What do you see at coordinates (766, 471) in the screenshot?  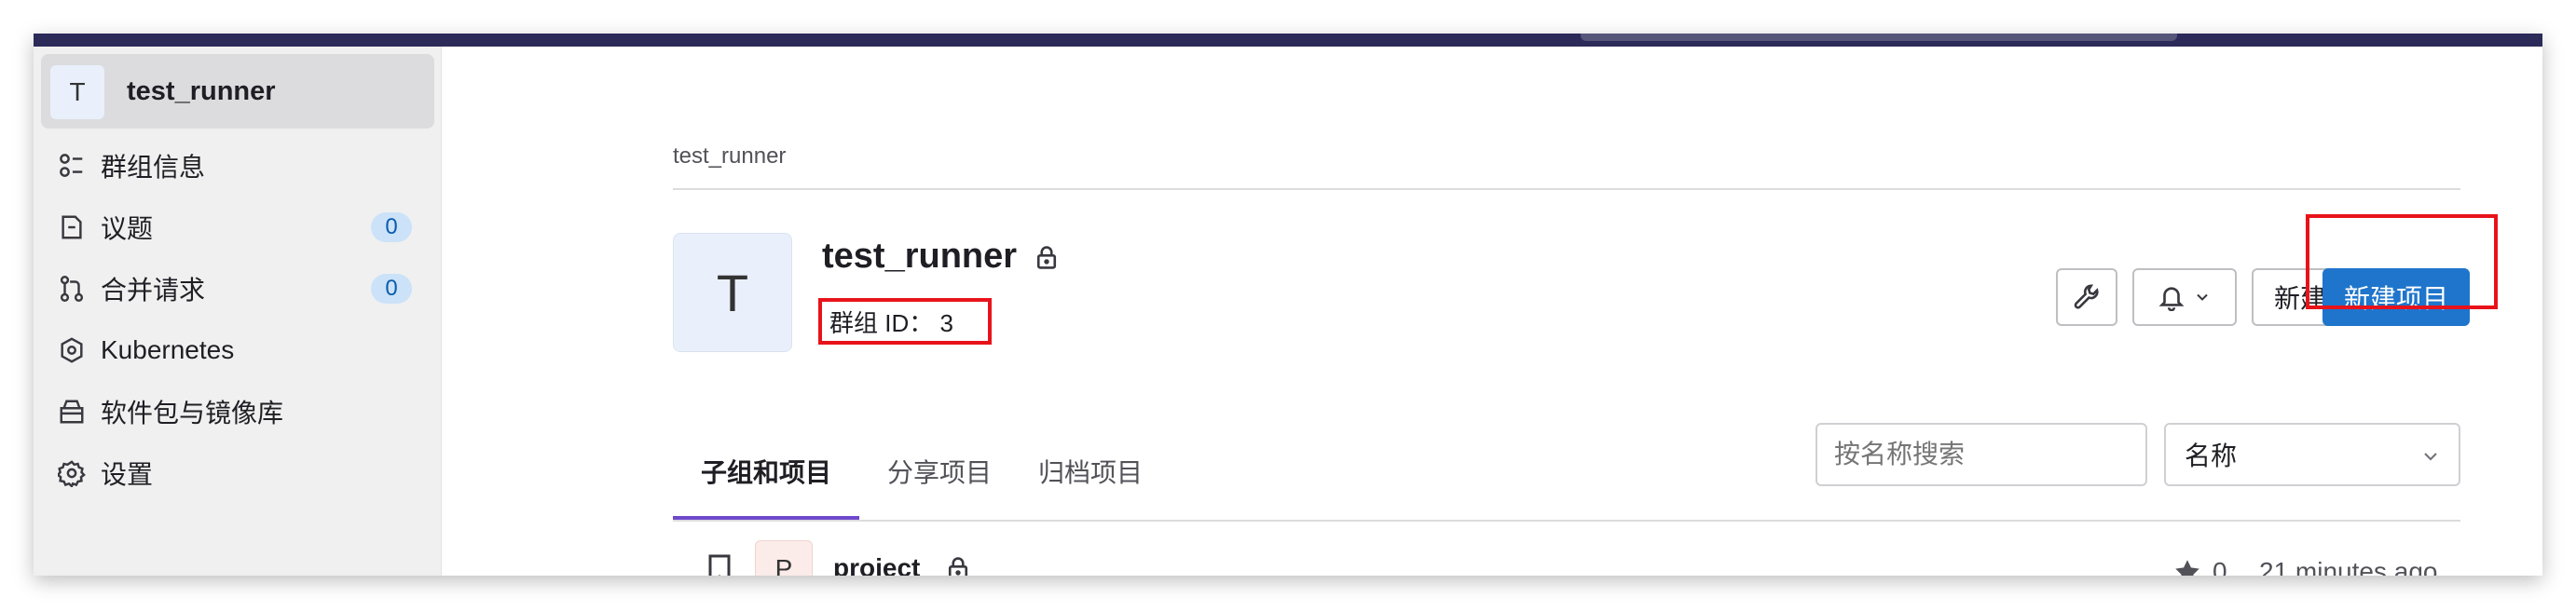 I see `tab-subgroups-and-projects: 子组和项目` at bounding box center [766, 471].